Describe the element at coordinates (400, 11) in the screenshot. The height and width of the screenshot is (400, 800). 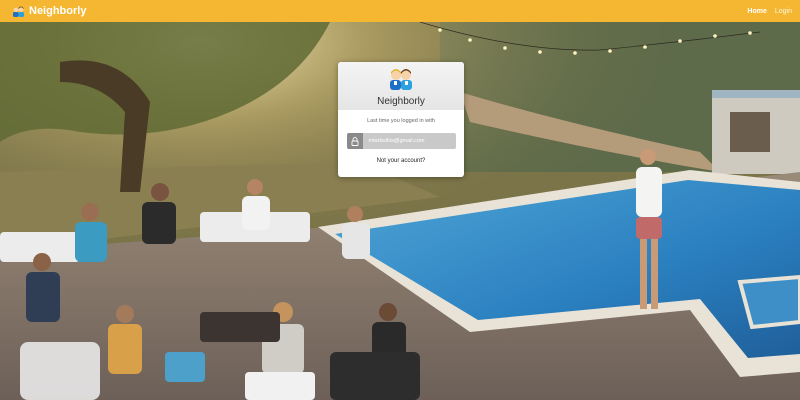
I see `top-navbar: Neighborly Home Login` at that location.